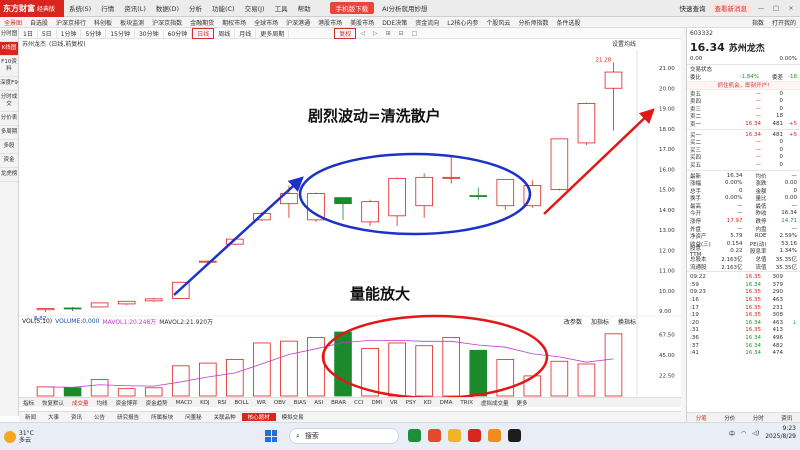 This screenshot has width=800, height=450. What do you see at coordinates (202, 22) in the screenshot?
I see `tab-item: 金融期货` at bounding box center [202, 22].